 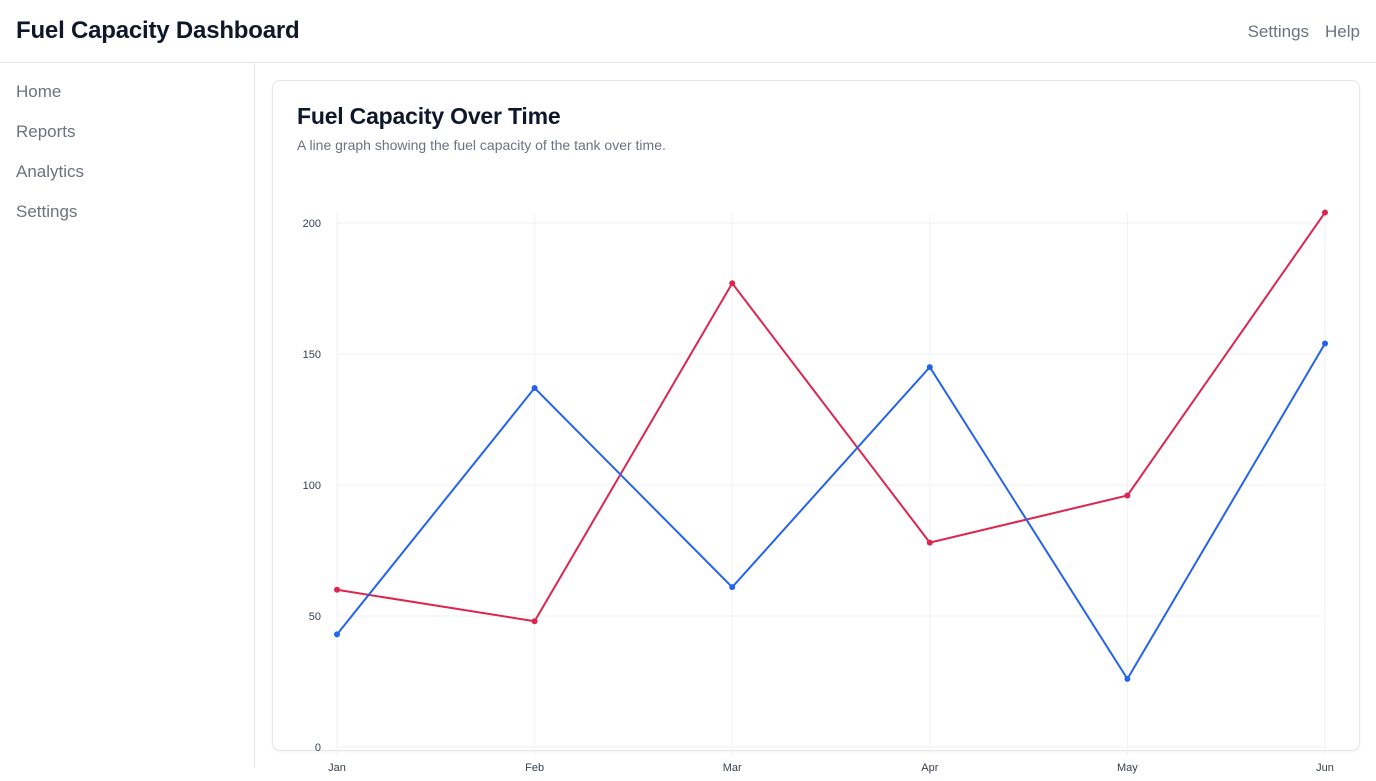 What do you see at coordinates (50, 172) in the screenshot?
I see `sidebar-item-analytics: Analytics` at bounding box center [50, 172].